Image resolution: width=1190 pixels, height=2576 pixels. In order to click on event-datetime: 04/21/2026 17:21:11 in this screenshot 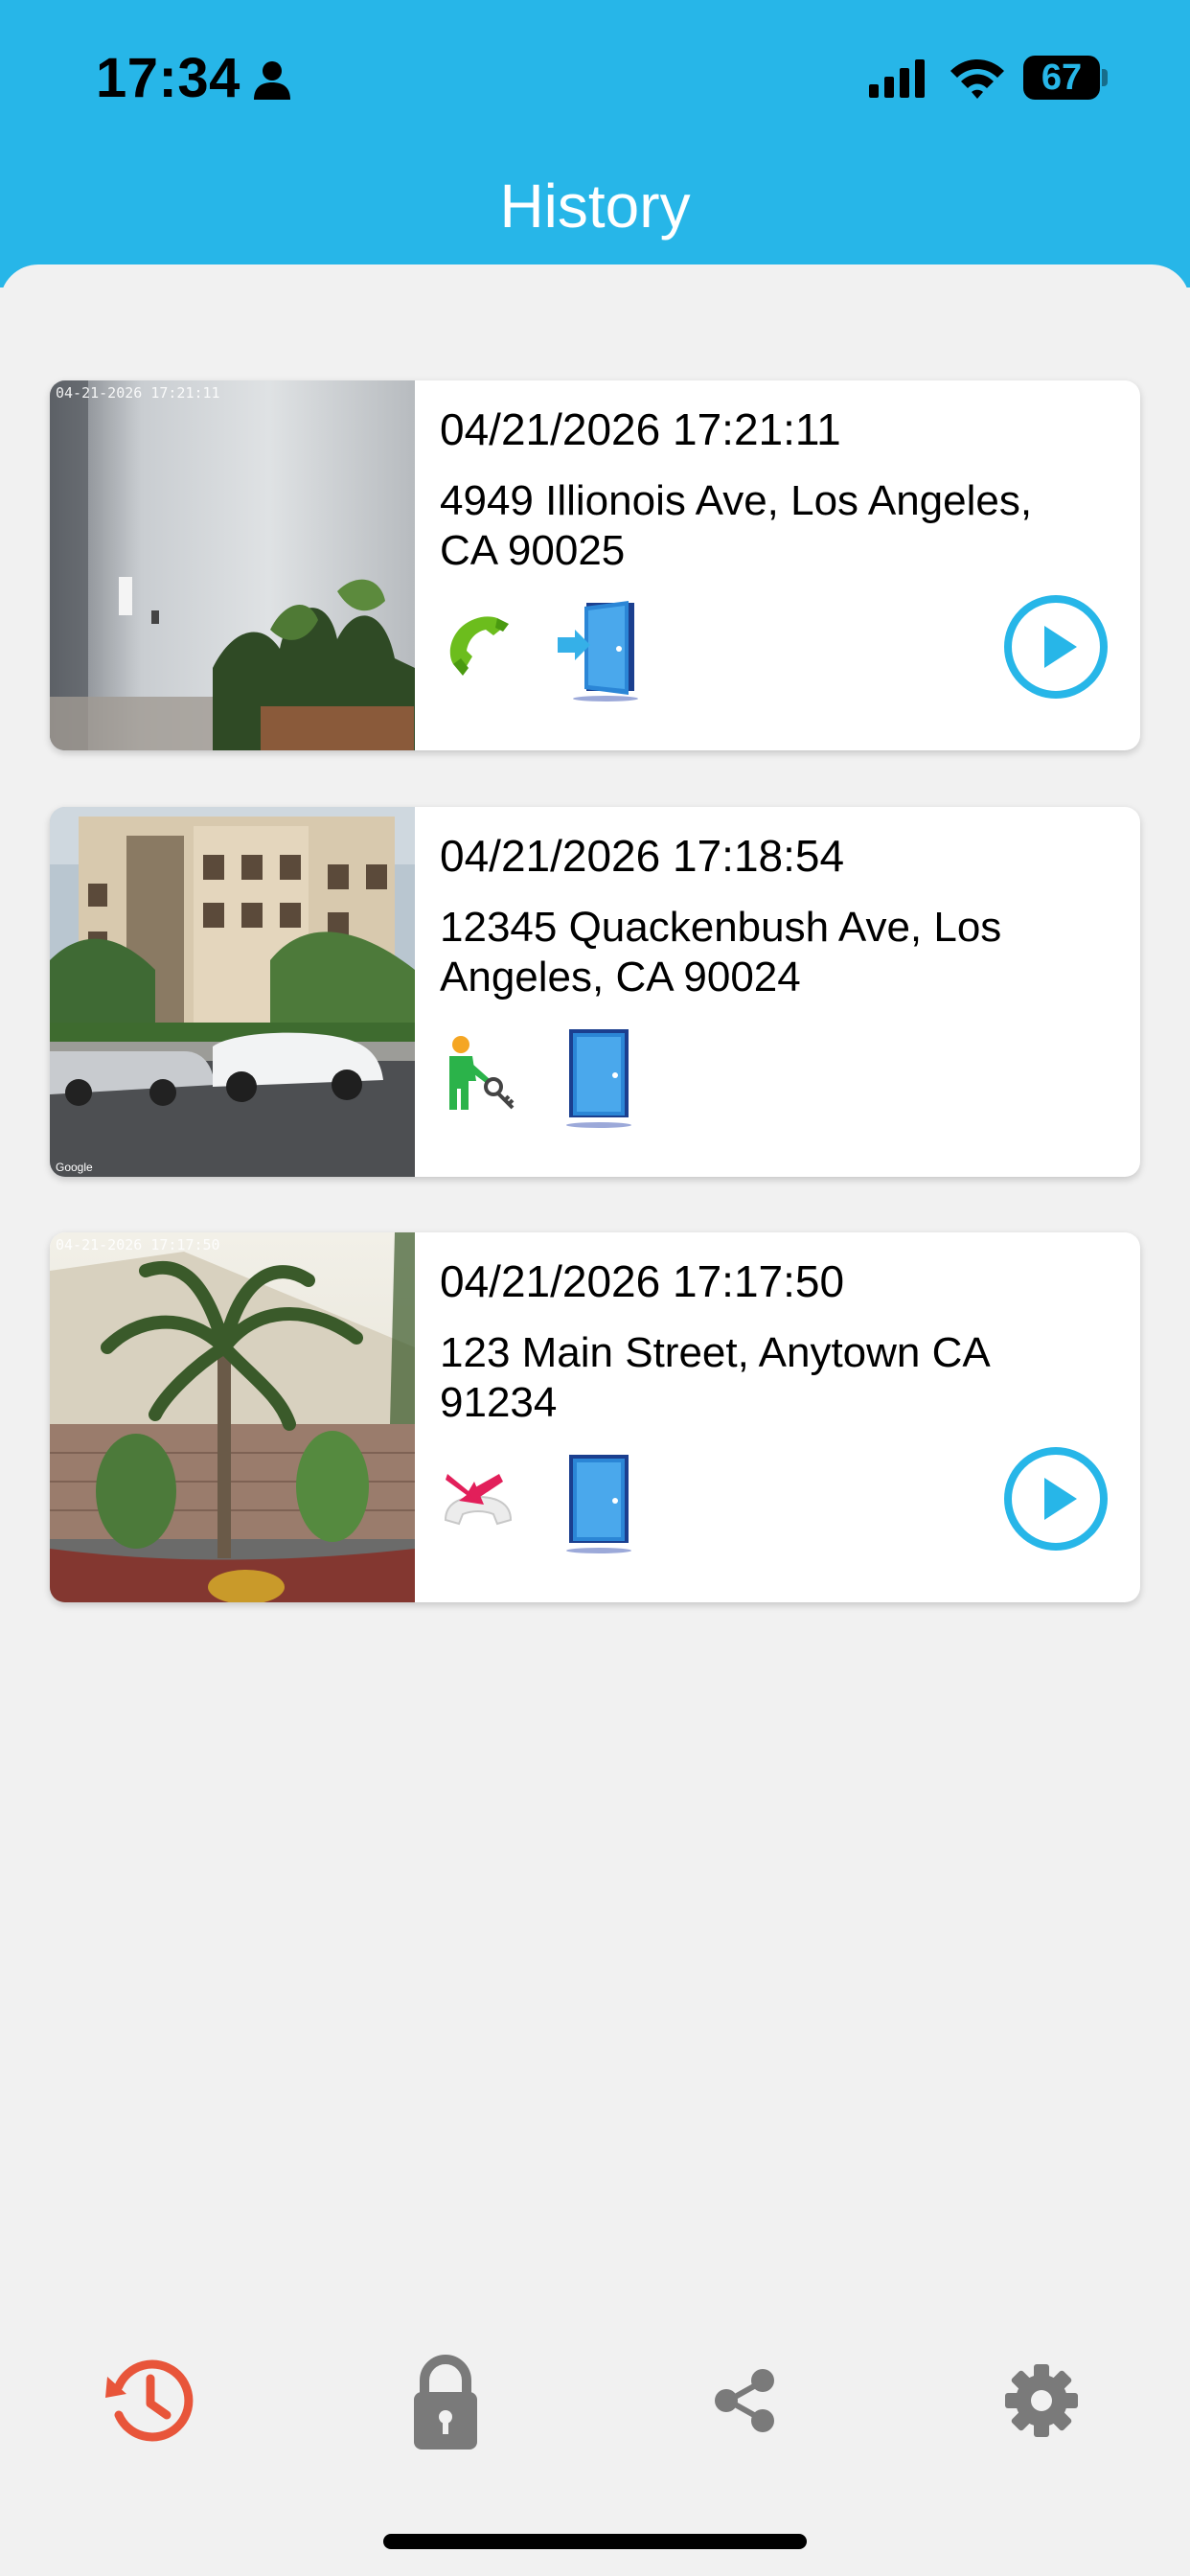, I will do `click(640, 429)`.